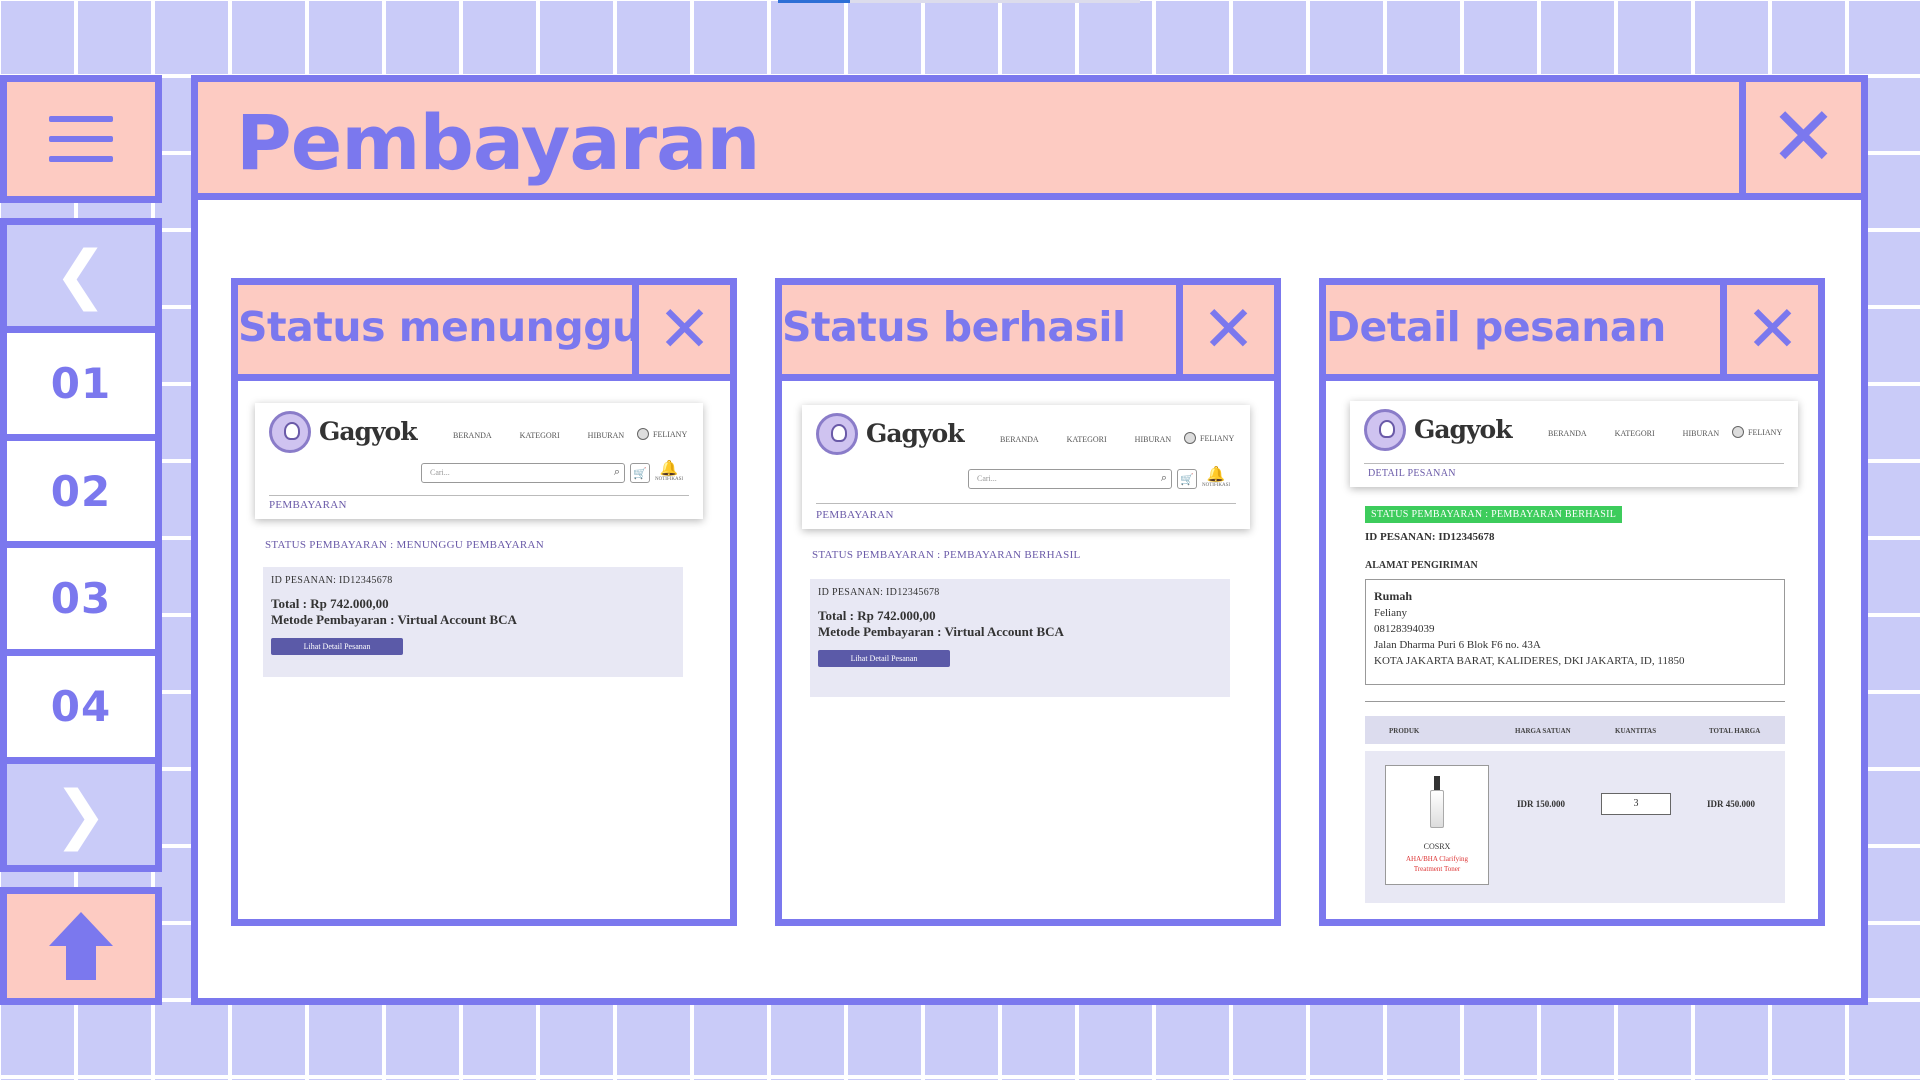 The width and height of the screenshot is (1920, 1080). I want to click on product-card: COSRX AHA/BHA Clarifying Treatment Toner, so click(1437, 825).